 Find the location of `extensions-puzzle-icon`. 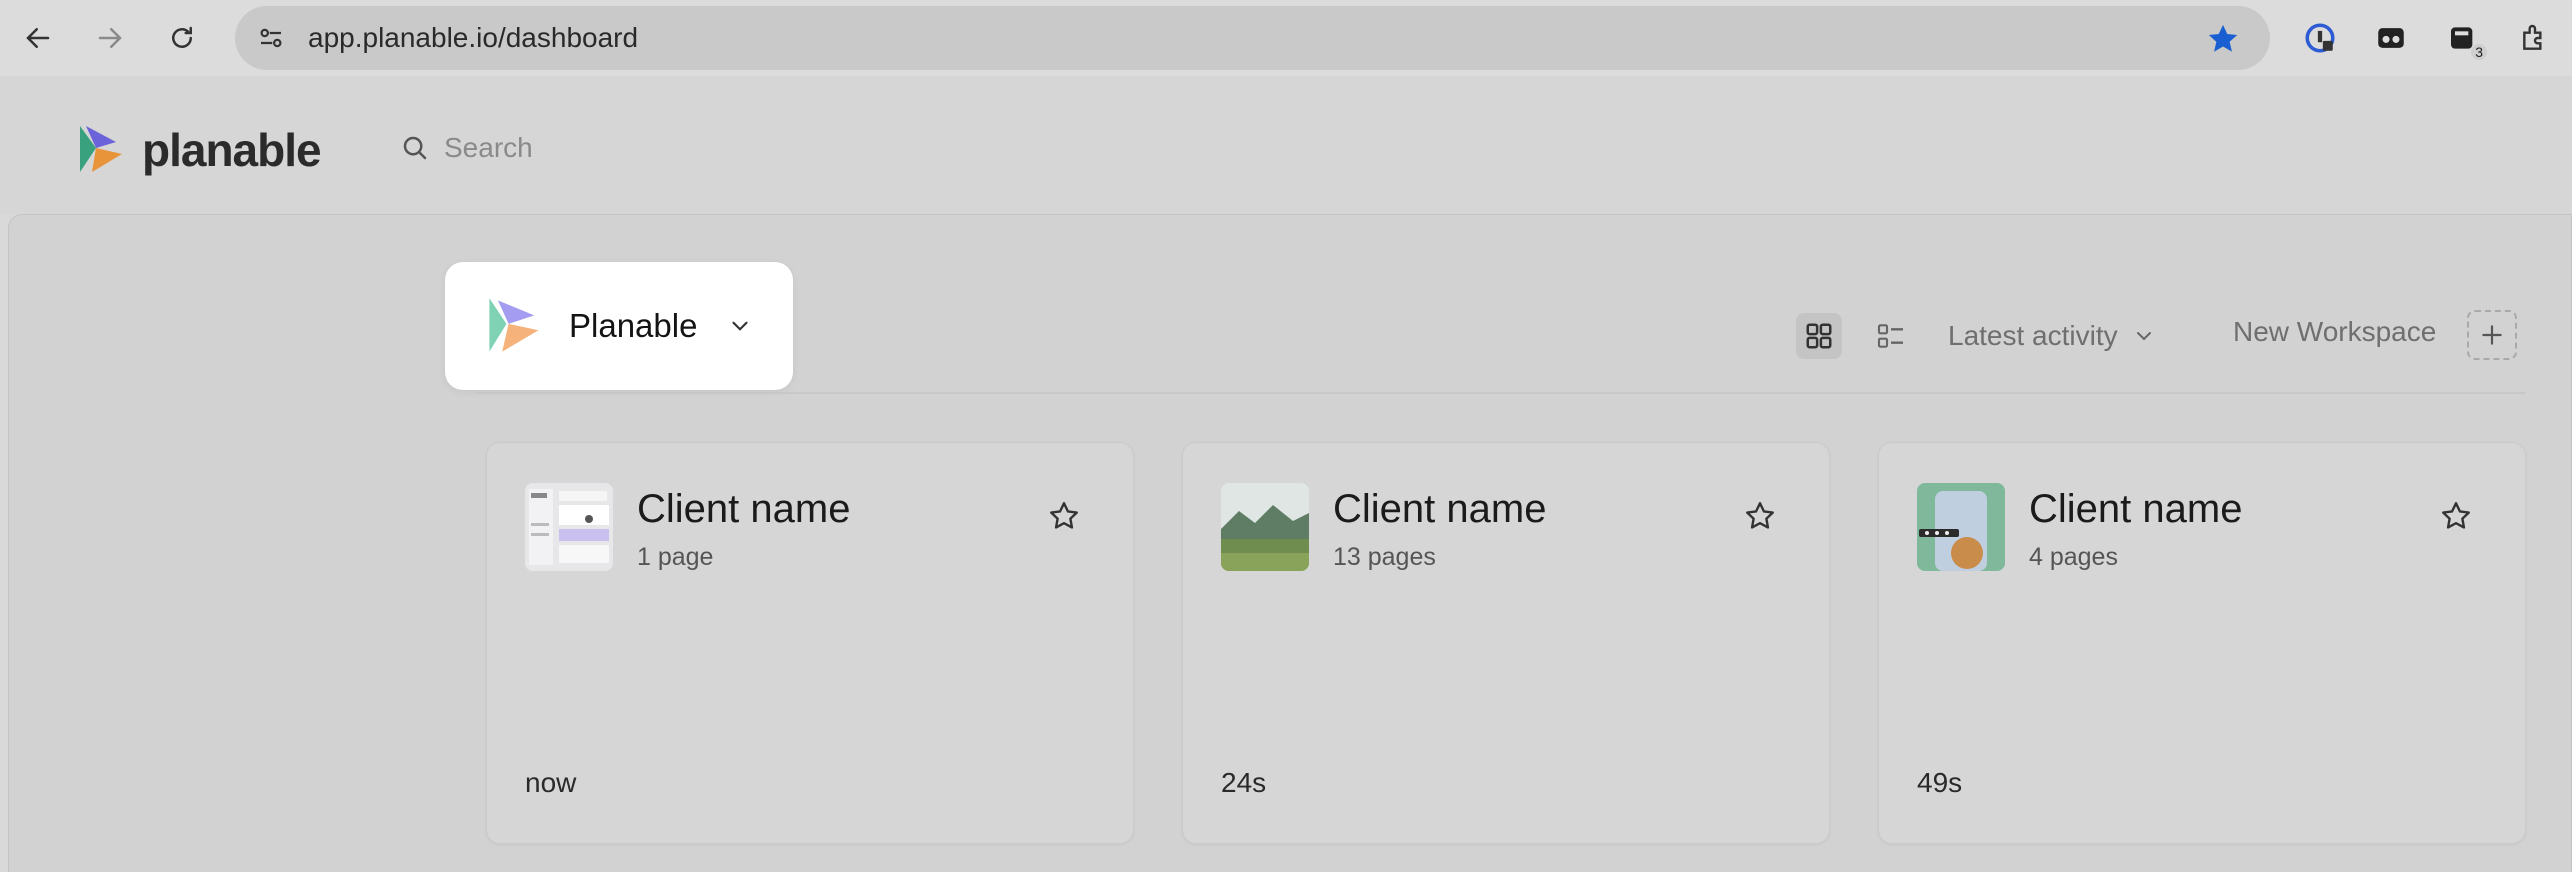

extensions-puzzle-icon is located at coordinates (2535, 38).